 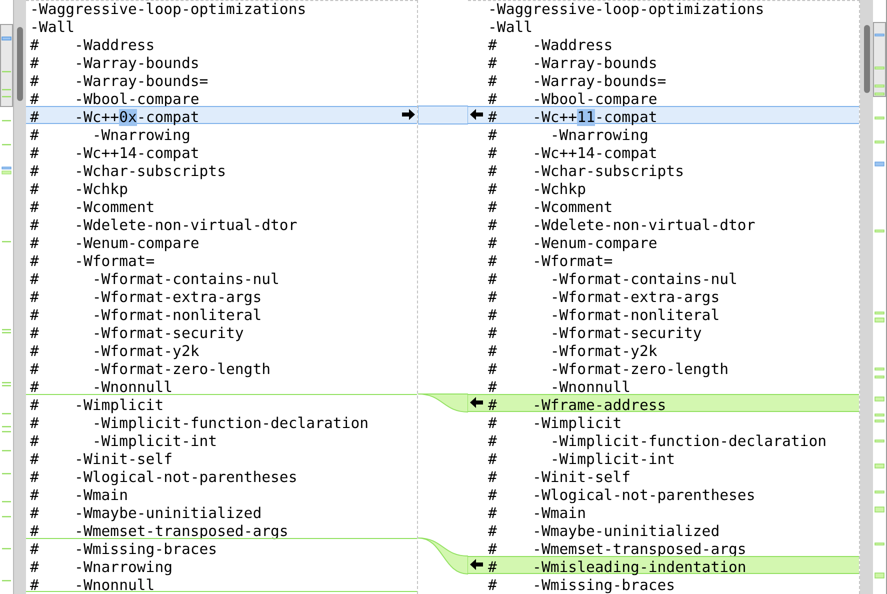 What do you see at coordinates (115, 117) in the screenshot?
I see `code-line: # -Wc++0x-compat` at bounding box center [115, 117].